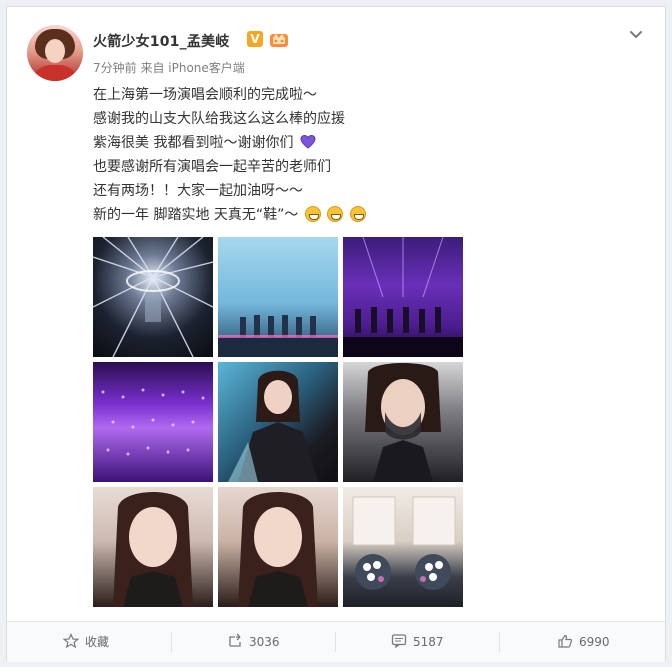  What do you see at coordinates (71, 641) in the screenshot?
I see `star-icon` at bounding box center [71, 641].